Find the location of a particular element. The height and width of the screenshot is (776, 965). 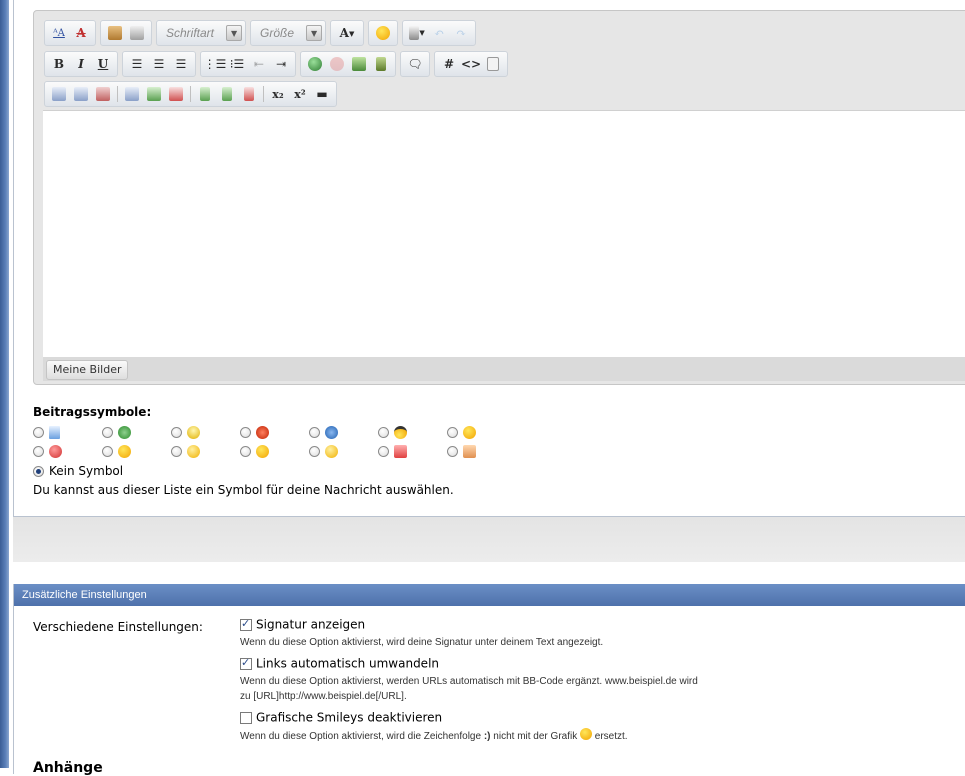

php-icon is located at coordinates (493, 64).